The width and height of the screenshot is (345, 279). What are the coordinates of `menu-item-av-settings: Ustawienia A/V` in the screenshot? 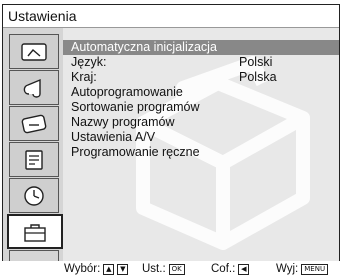 It's located at (201, 137).